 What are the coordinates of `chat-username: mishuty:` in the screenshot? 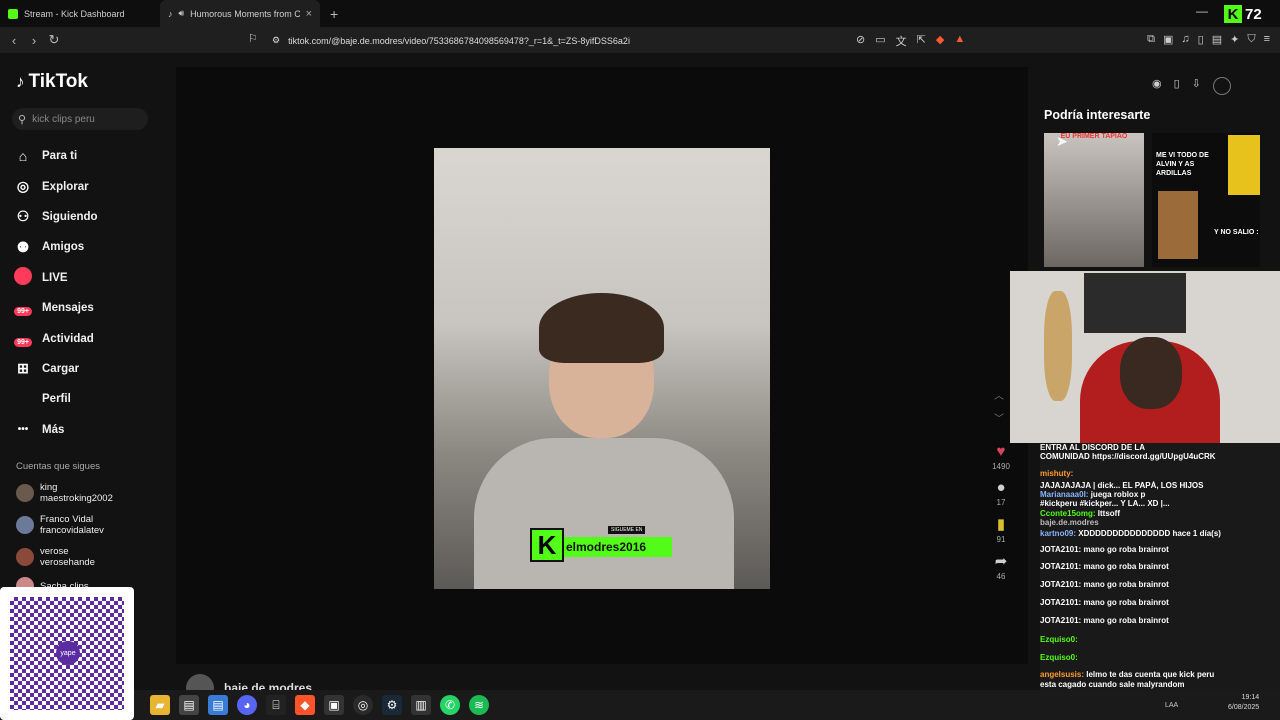 It's located at (1056, 473).